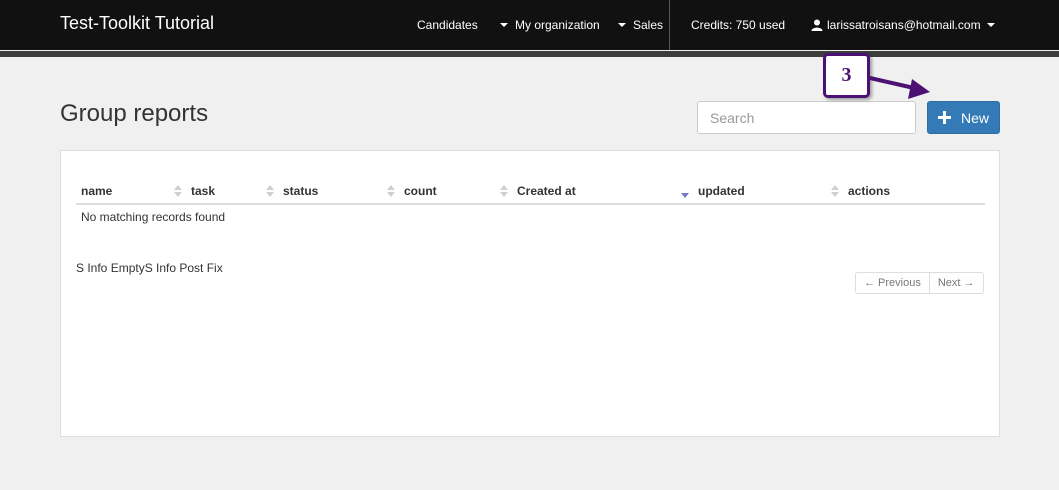  I want to click on brand-title: Test-Toolkit Tutorial, so click(137, 23).